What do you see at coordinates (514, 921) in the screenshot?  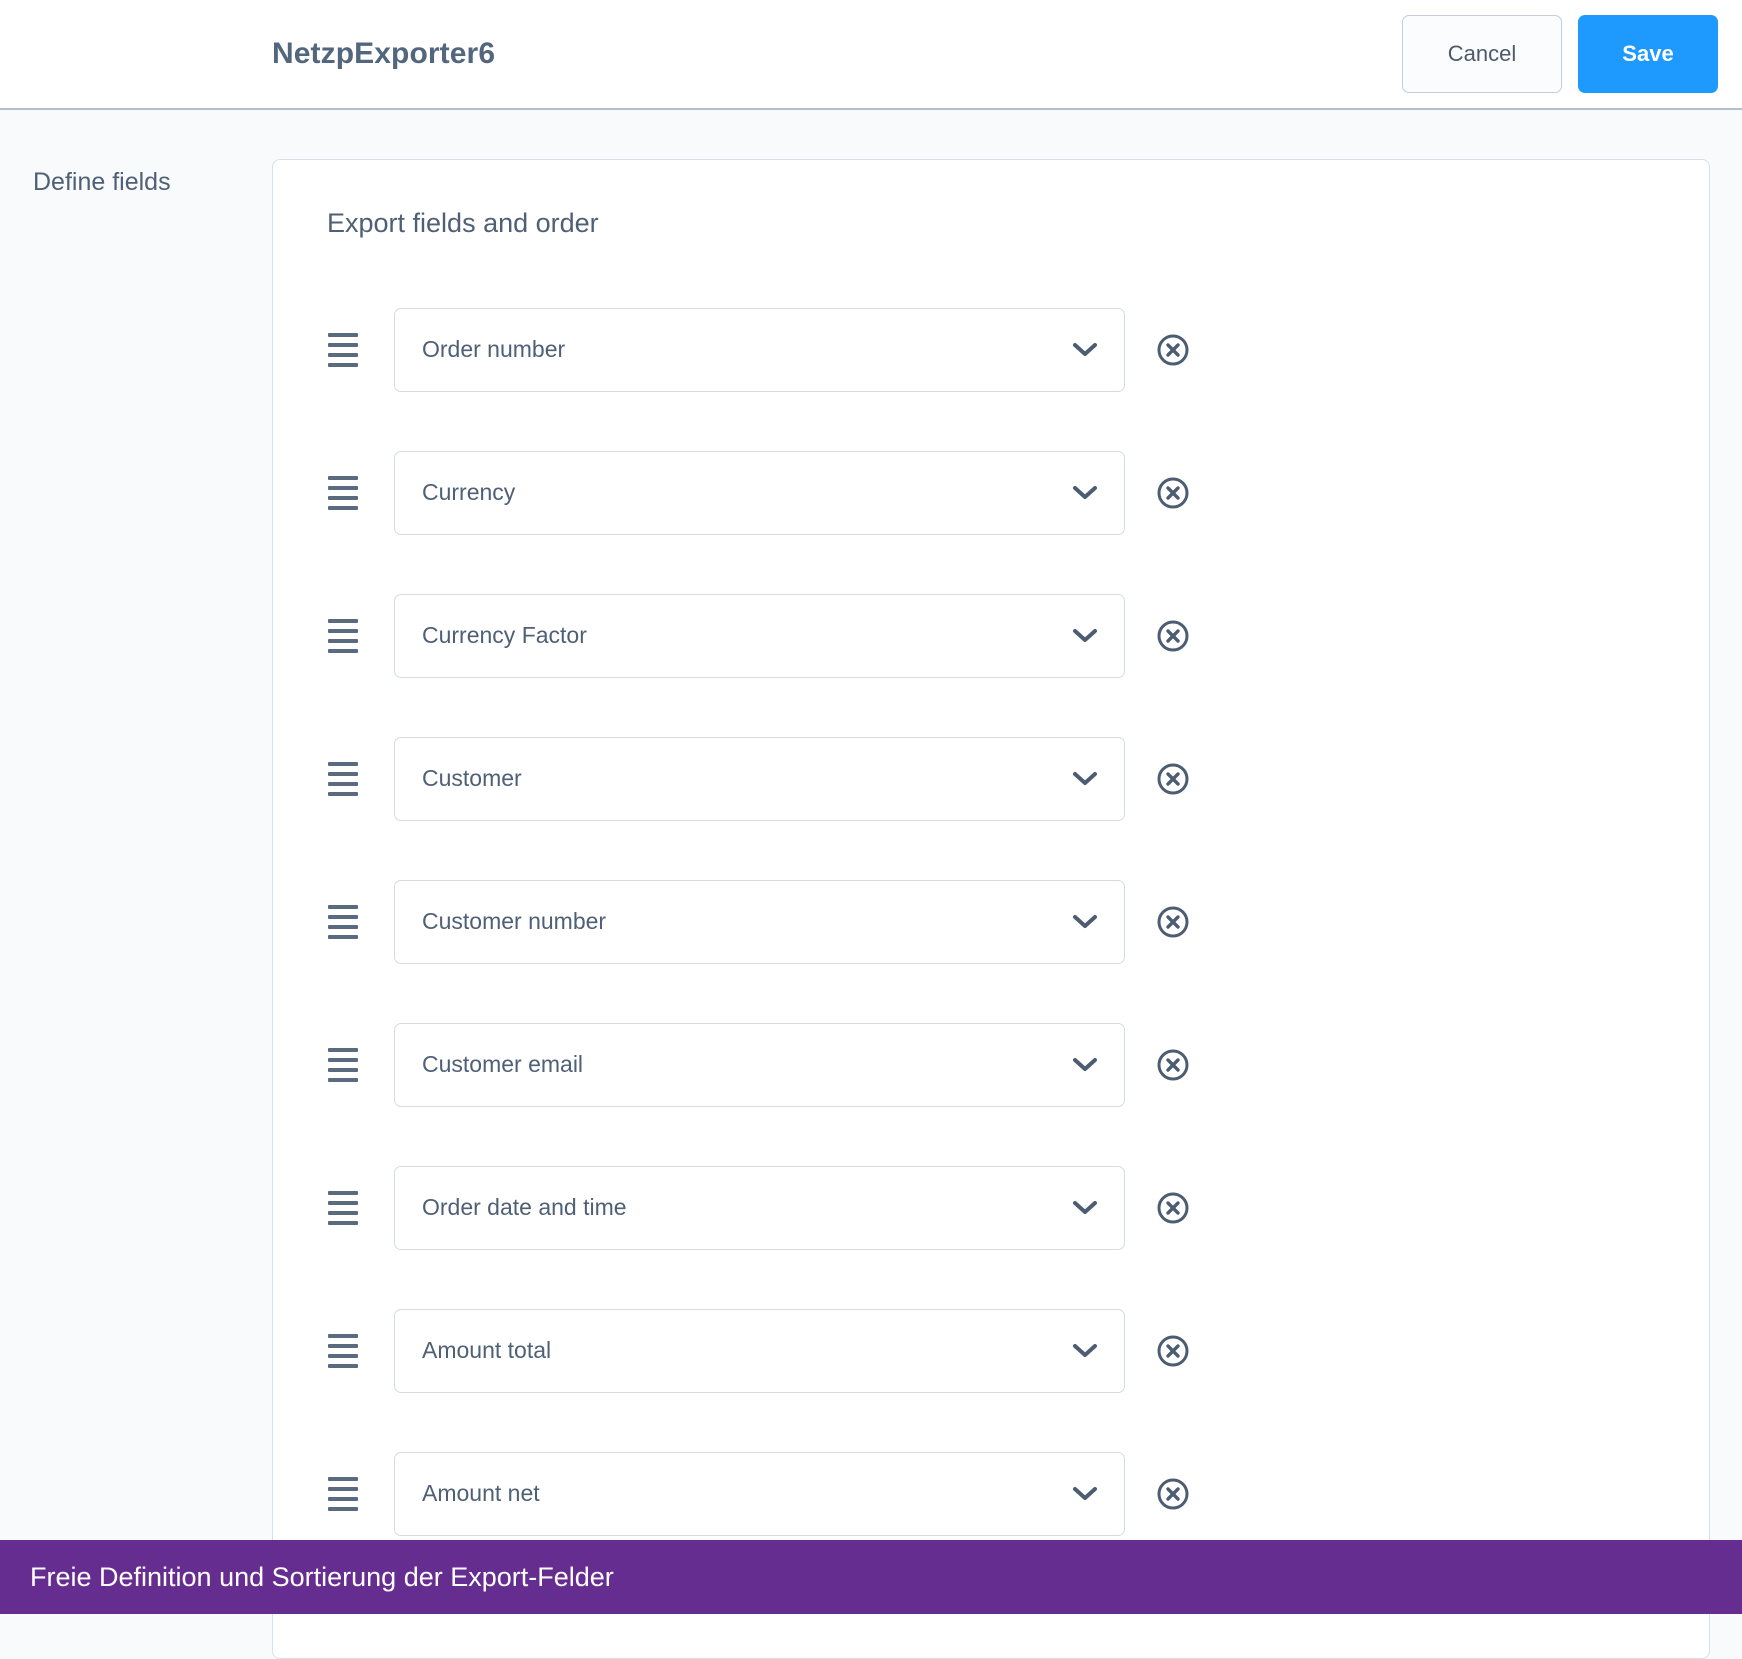 I see `field-select-label: Customer number` at bounding box center [514, 921].